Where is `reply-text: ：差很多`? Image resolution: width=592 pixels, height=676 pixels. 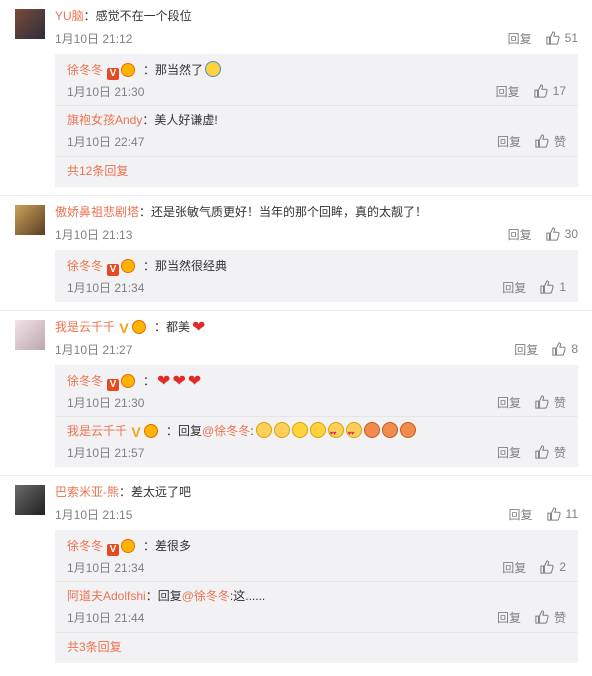 reply-text: ：差很多 is located at coordinates (167, 546).